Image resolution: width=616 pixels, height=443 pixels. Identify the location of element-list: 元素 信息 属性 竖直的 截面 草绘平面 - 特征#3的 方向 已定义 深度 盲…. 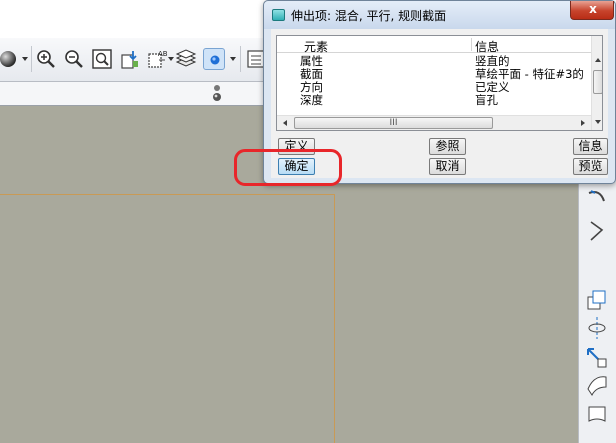
(439, 83).